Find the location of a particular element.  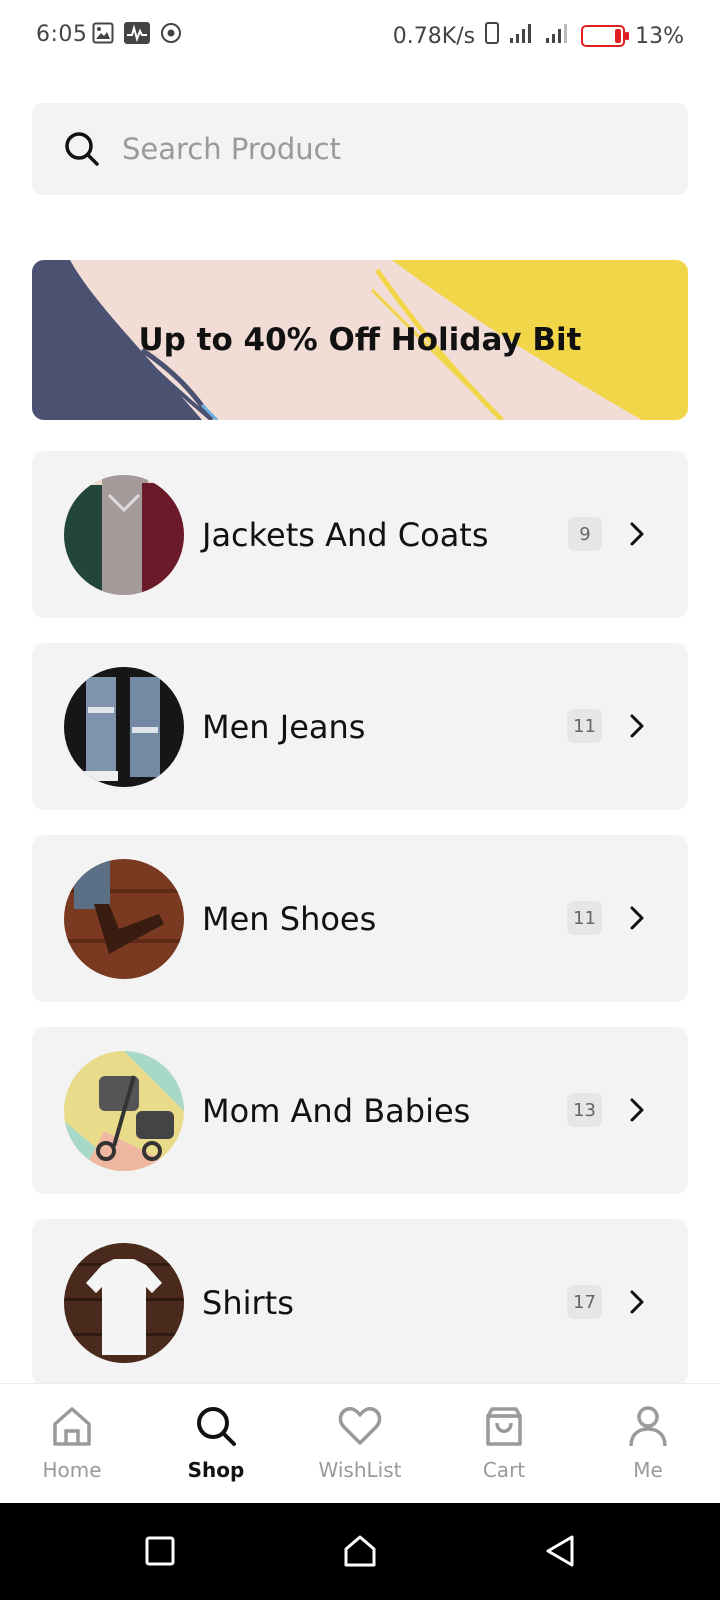

battery-icon is located at coordinates (605, 36).